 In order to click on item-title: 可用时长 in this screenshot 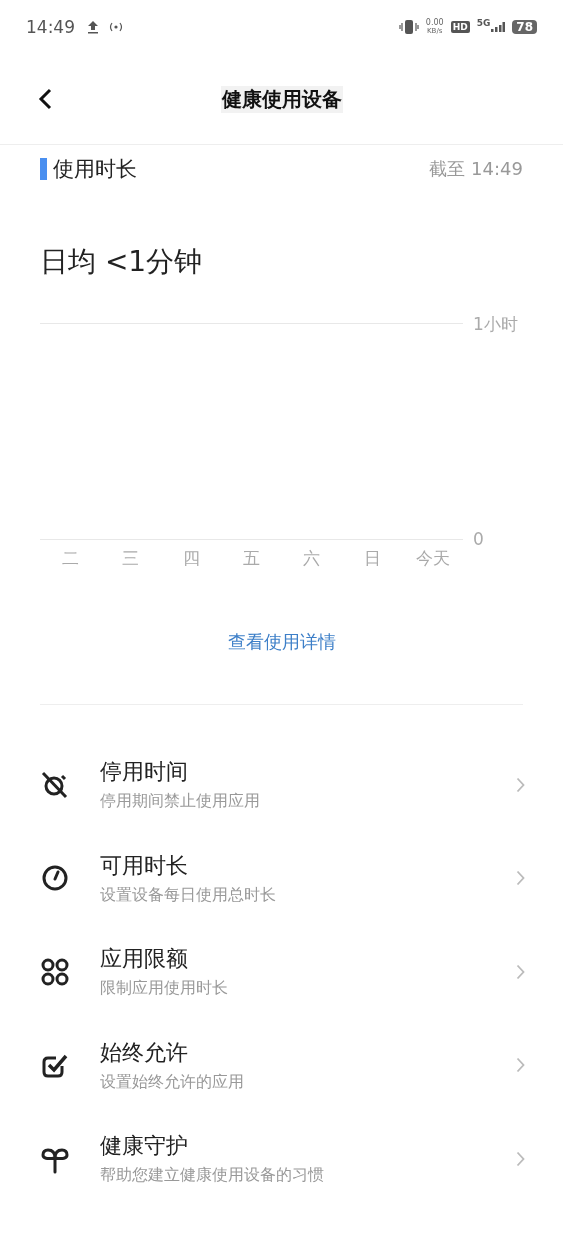, I will do `click(144, 865)`.